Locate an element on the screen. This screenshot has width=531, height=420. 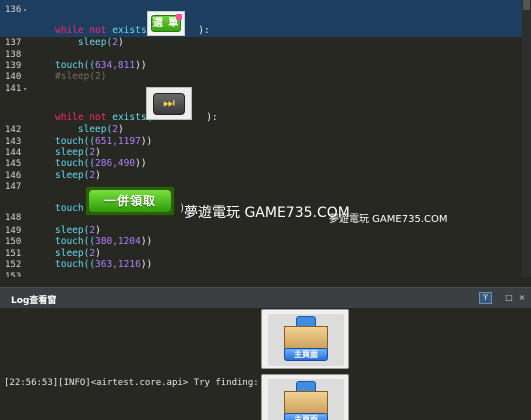
line-number: 140 is located at coordinates (13, 77).